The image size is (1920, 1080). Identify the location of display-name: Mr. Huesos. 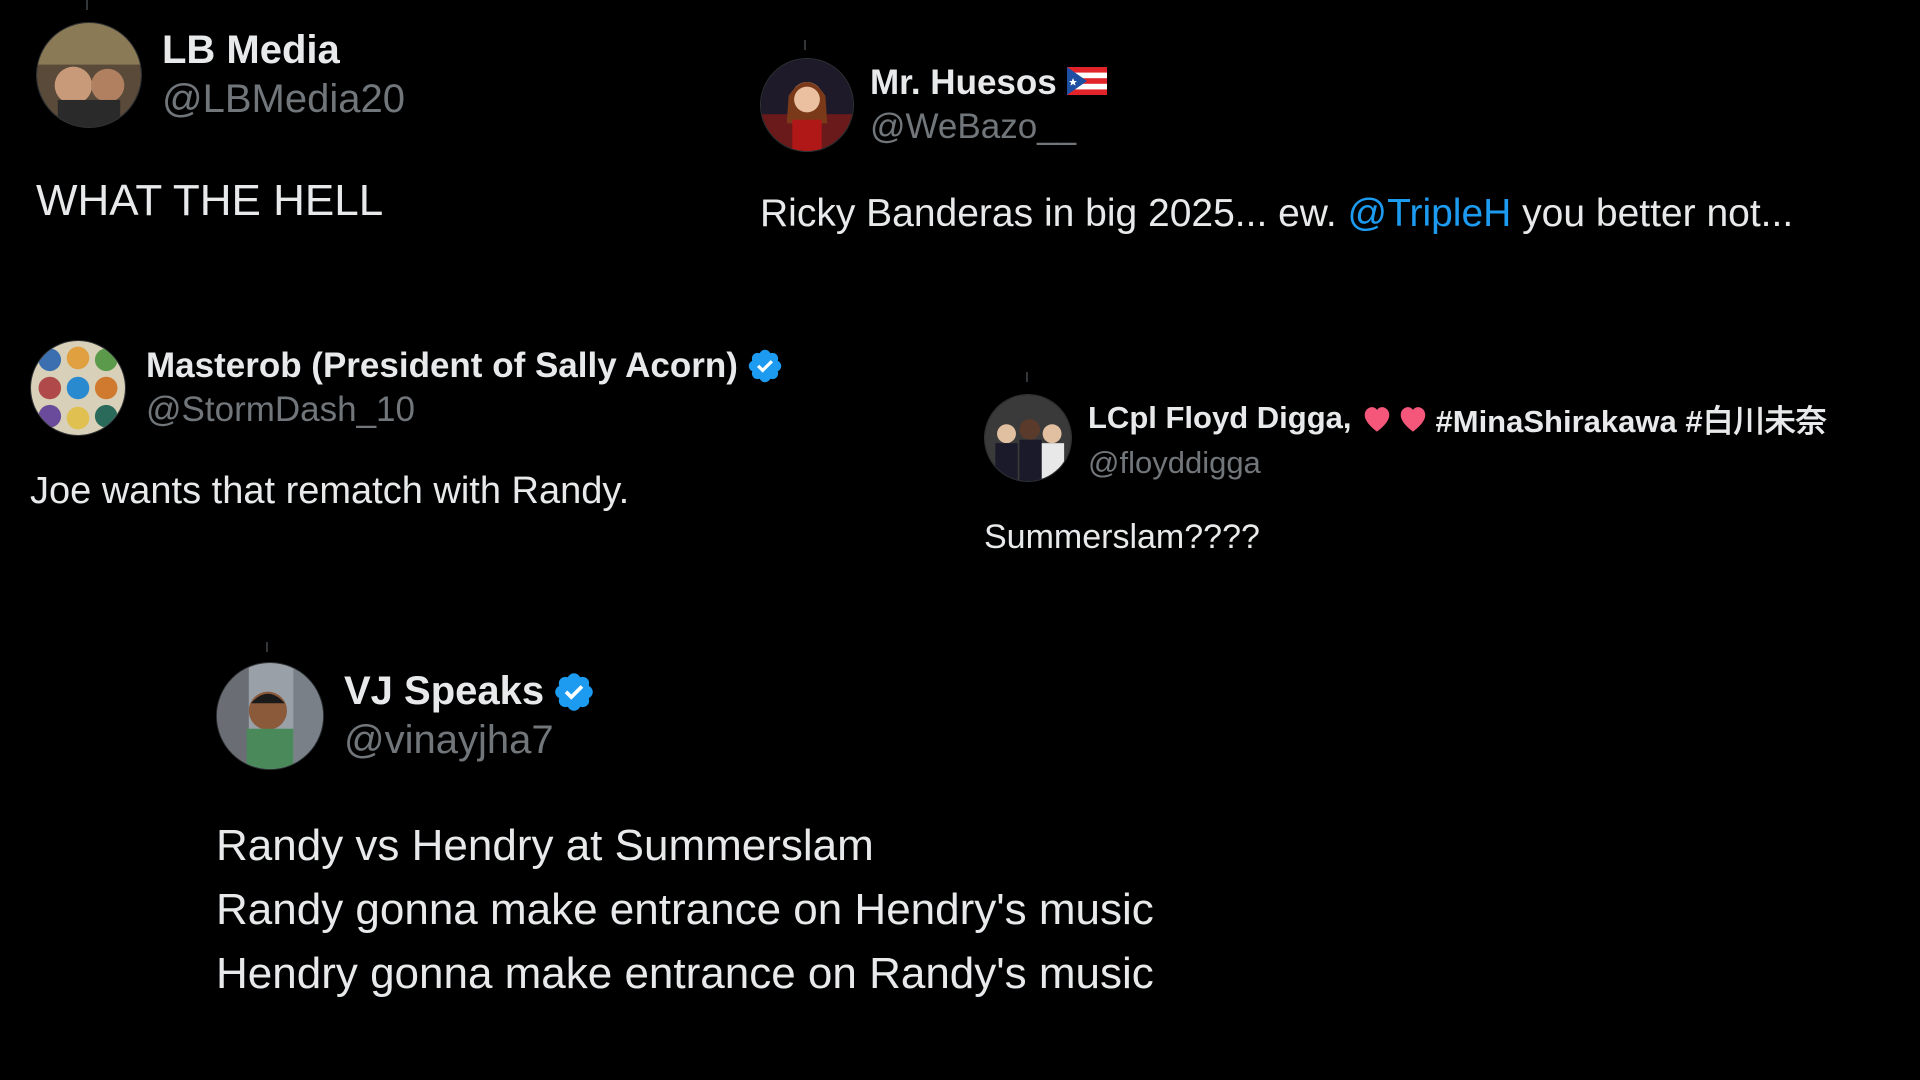
(963, 83).